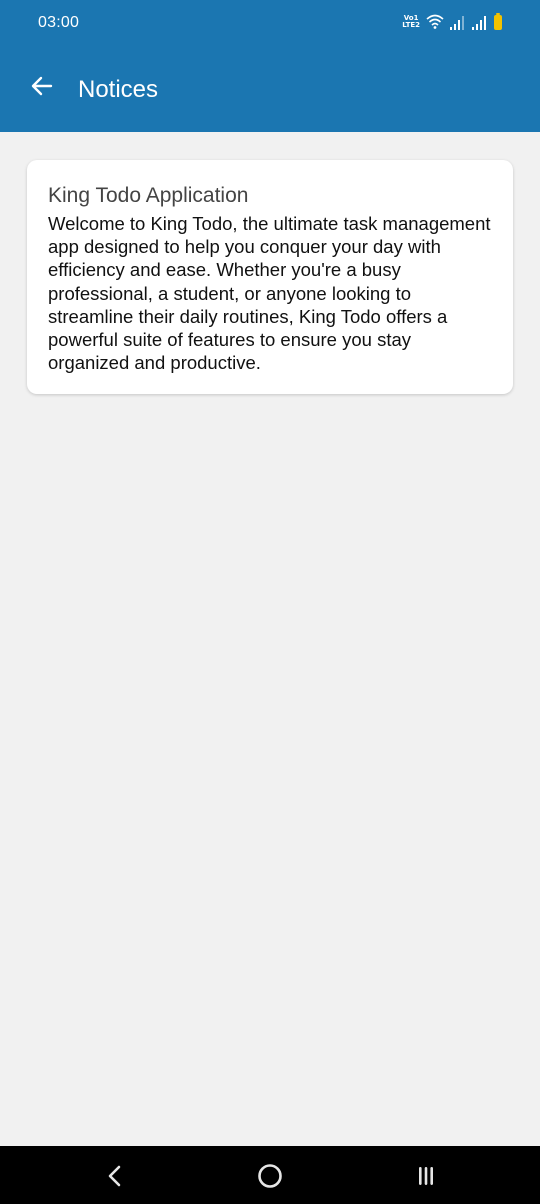  Describe the element at coordinates (479, 22) in the screenshot. I see `signal-icon-sim2` at that location.